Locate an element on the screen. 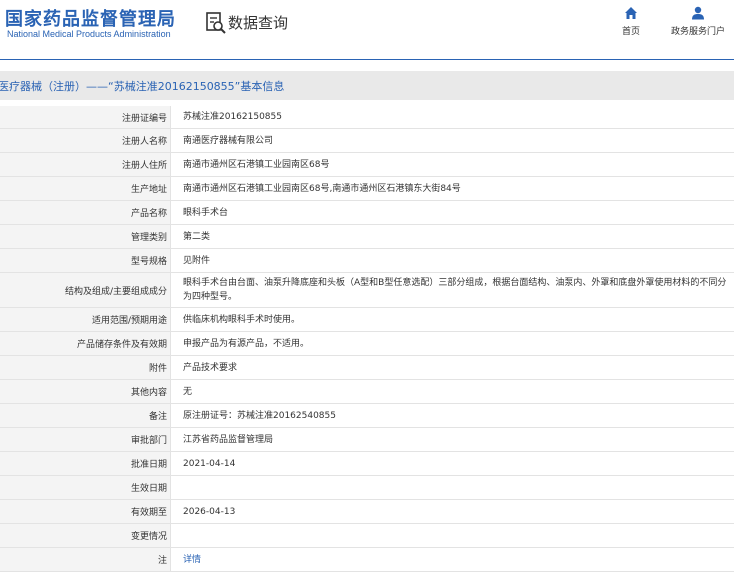 This screenshot has height=572, width=734. table-row: 管理类别 第二类 is located at coordinates (367, 237).